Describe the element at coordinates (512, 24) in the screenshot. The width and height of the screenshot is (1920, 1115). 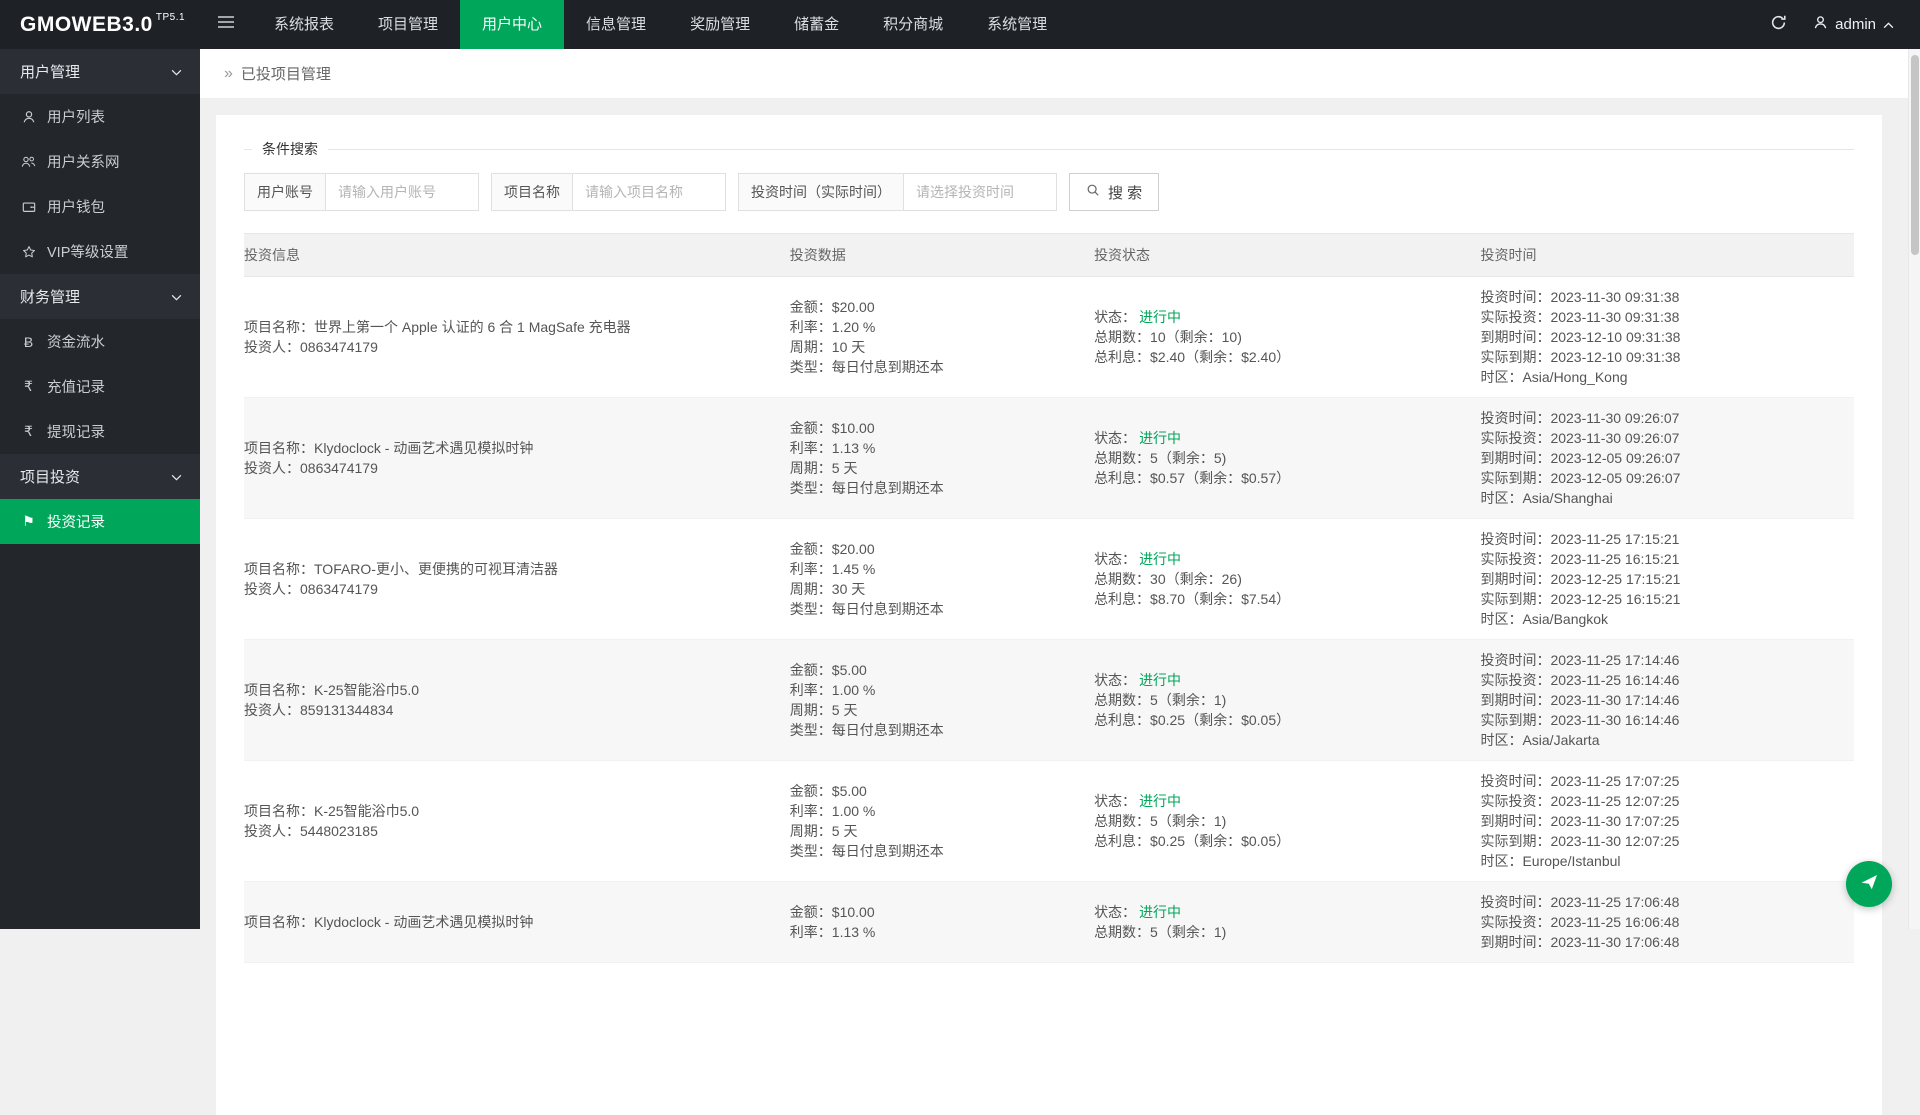
I see `nav-item-user-center: 用户中心` at that location.